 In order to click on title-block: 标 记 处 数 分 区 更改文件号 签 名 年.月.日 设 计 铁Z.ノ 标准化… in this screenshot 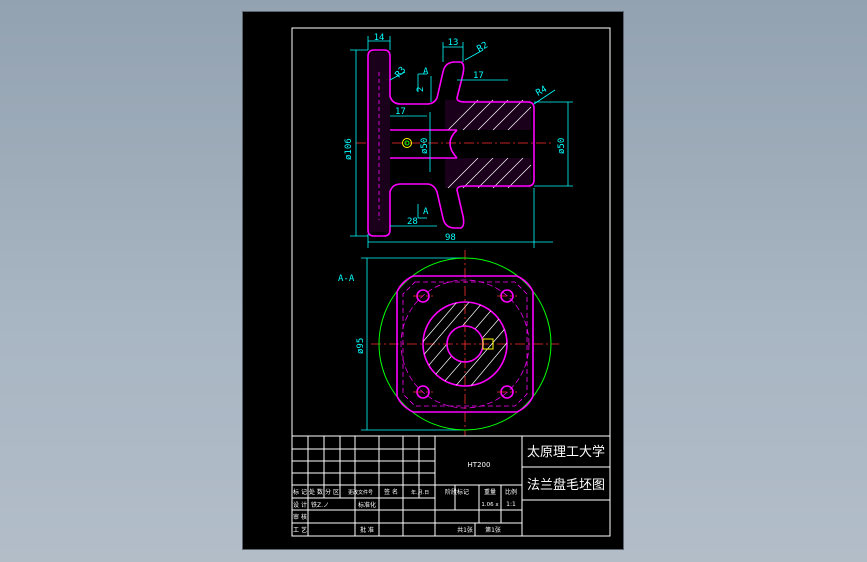, I will do `click(451, 486)`.